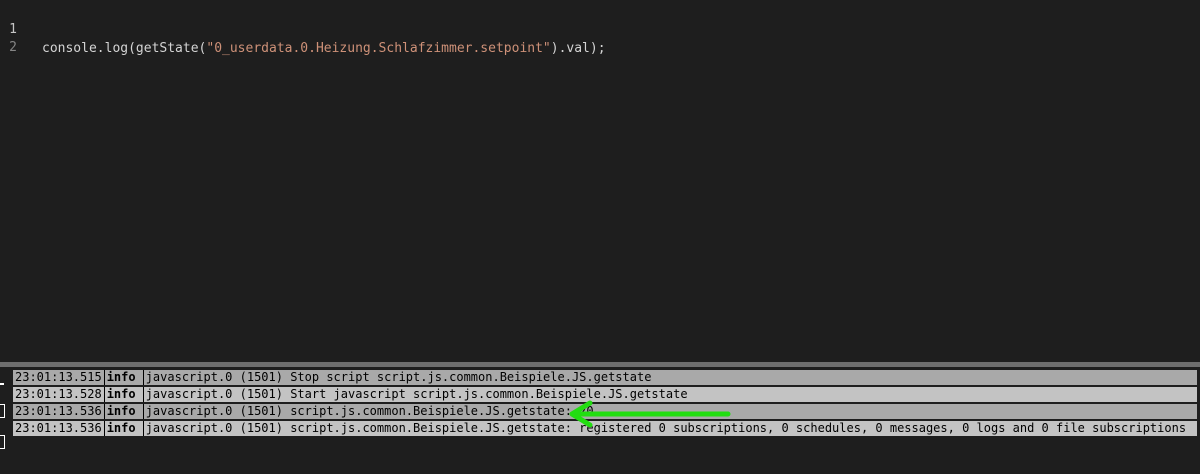 Image resolution: width=1200 pixels, height=474 pixels. I want to click on line-number: 2, so click(13, 47).